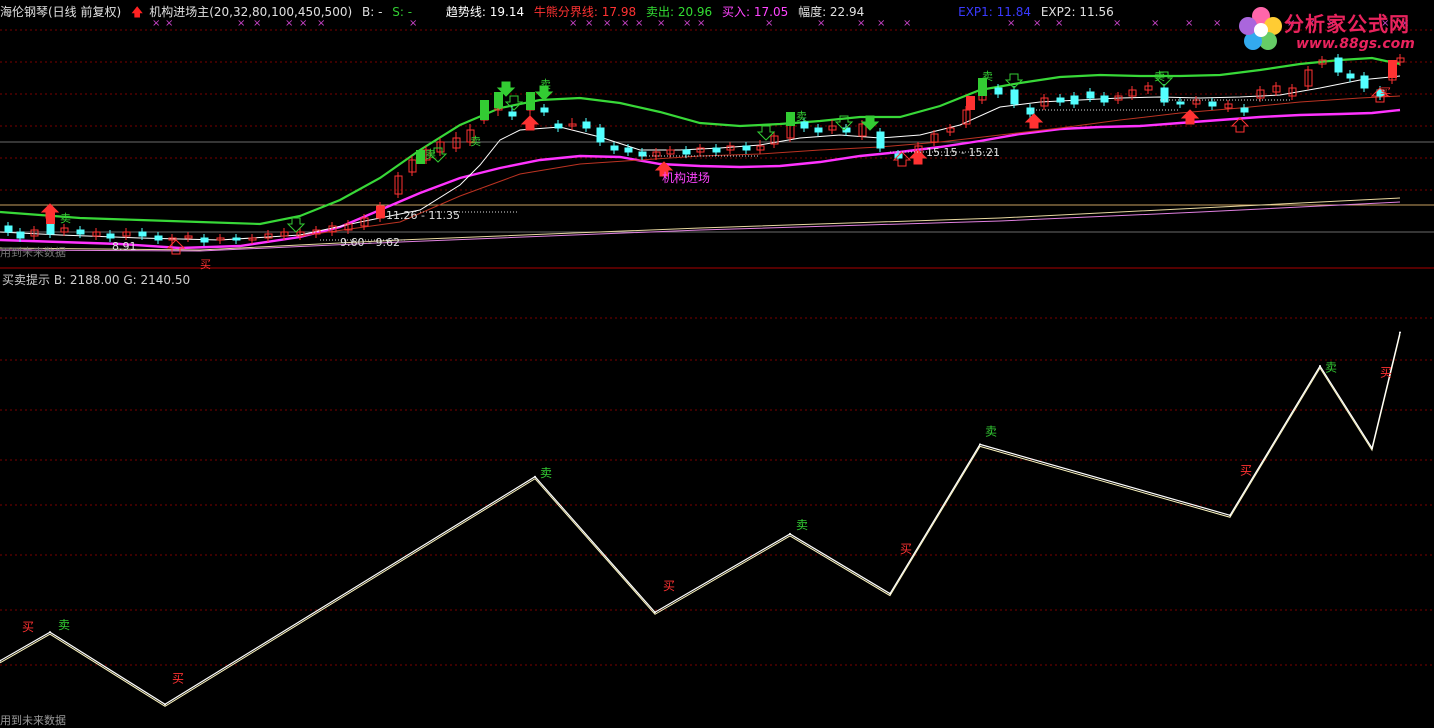 The height and width of the screenshot is (728, 1434). What do you see at coordinates (372, 12) in the screenshot?
I see `b-value: B: -` at bounding box center [372, 12].